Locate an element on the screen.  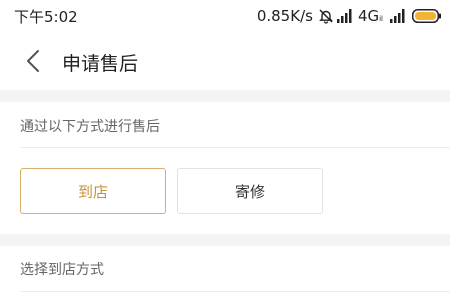
back-button is located at coordinates (33, 61).